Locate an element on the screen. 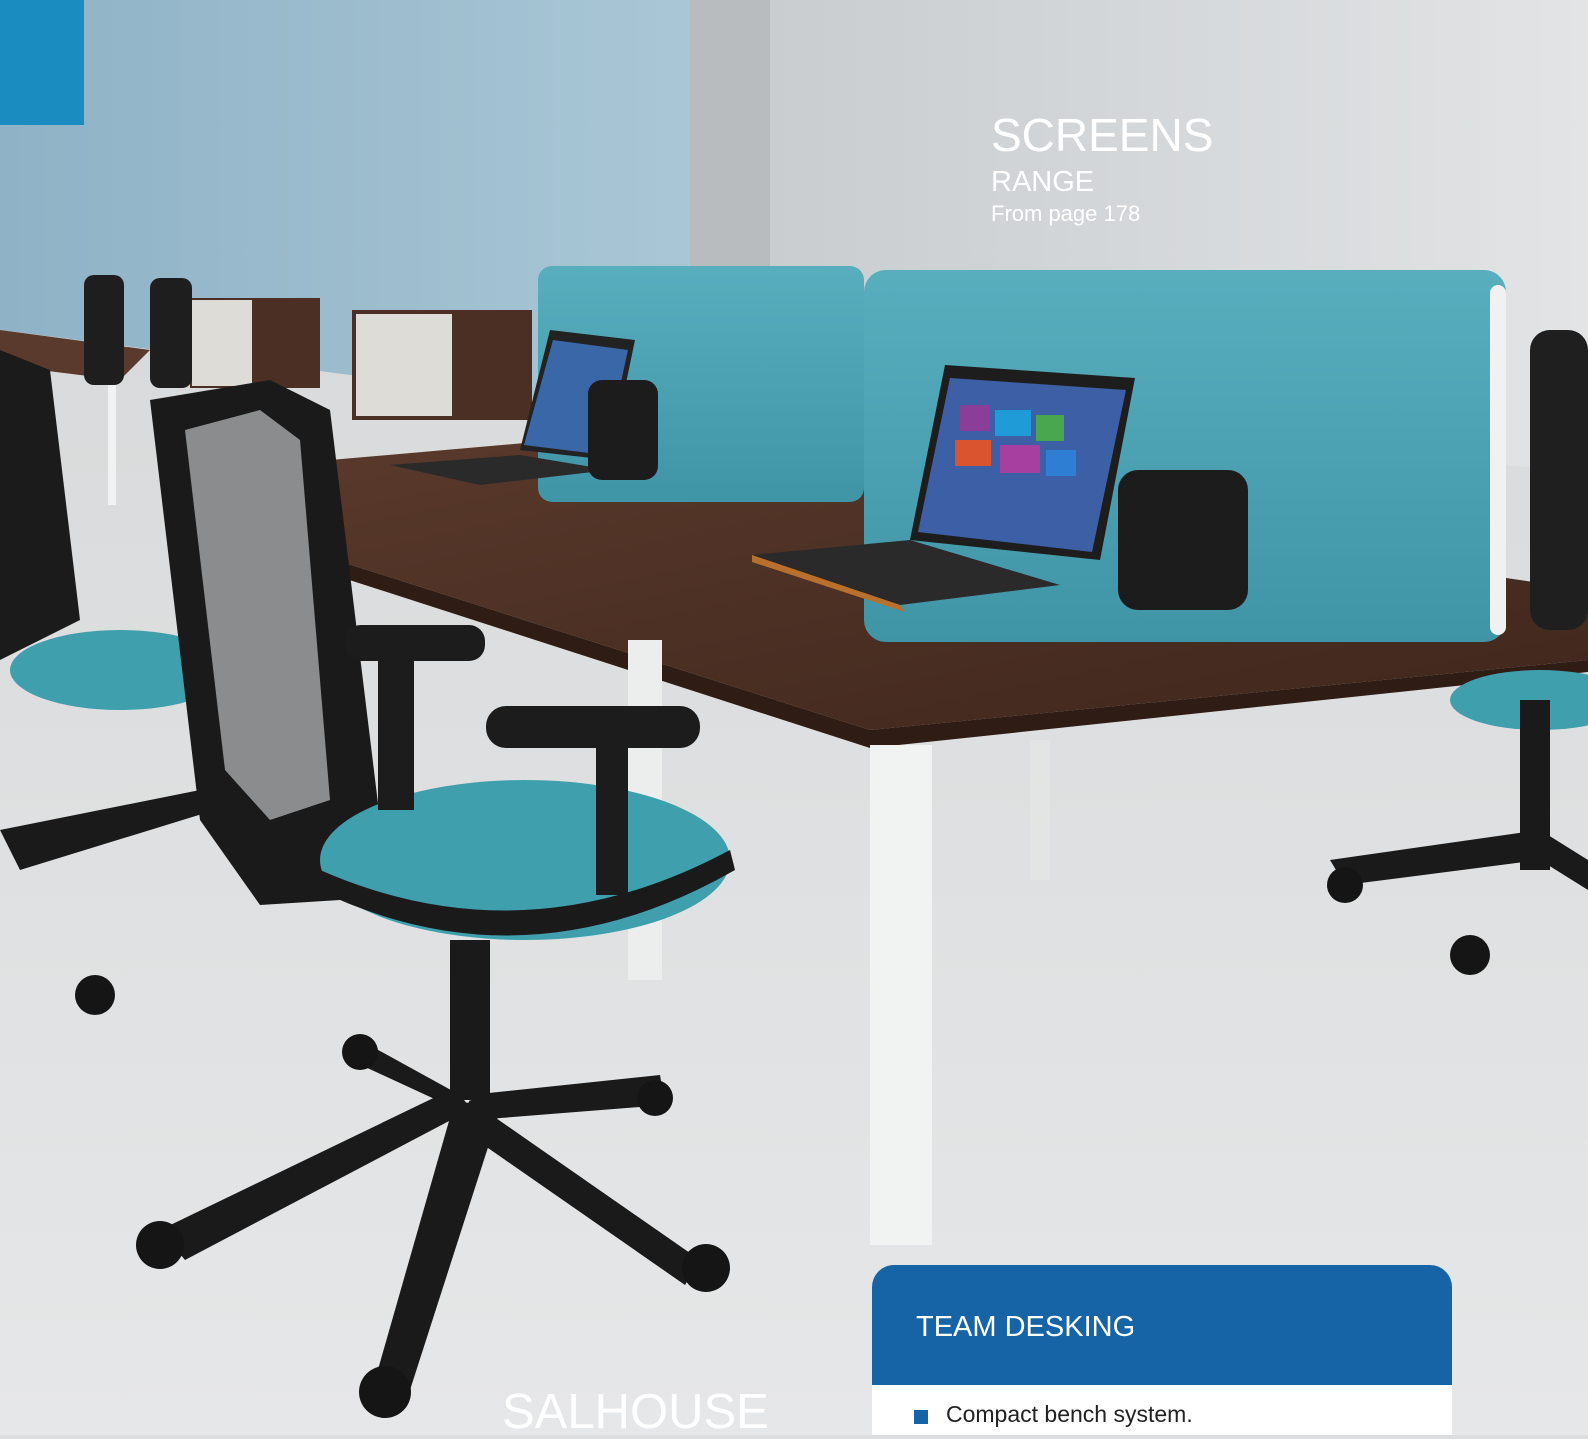 The width and height of the screenshot is (1588, 1439). page-reference: From page 178 is located at coordinates (1066, 213).